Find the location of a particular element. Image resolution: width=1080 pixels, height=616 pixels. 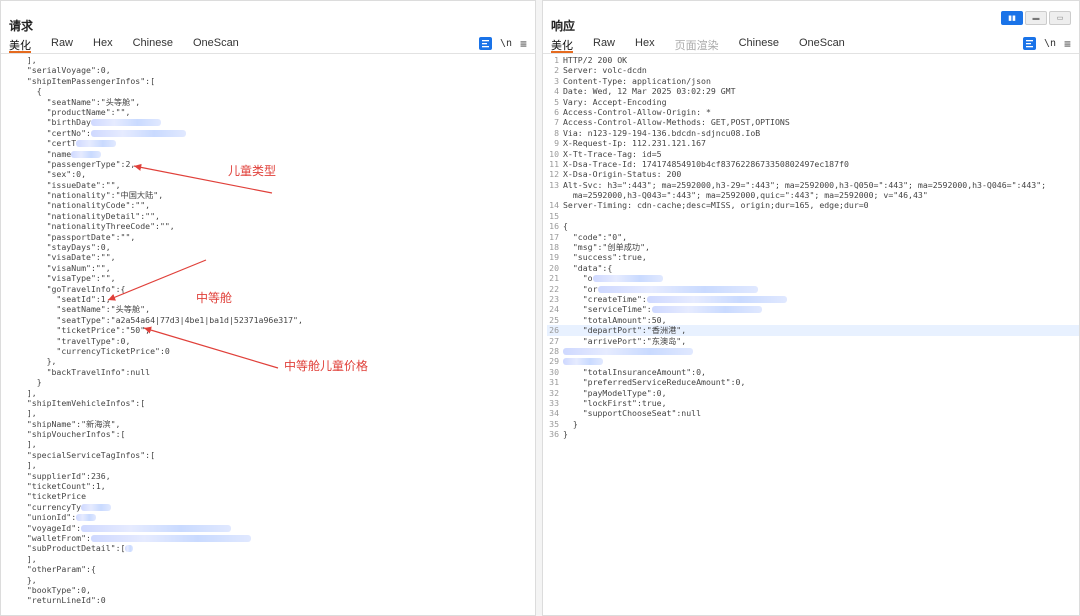

line-number: 23 is located at coordinates (554, 298).